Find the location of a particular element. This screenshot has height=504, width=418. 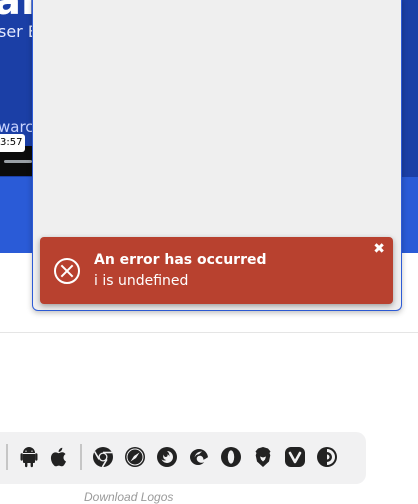

android-icon is located at coordinates (29, 457).